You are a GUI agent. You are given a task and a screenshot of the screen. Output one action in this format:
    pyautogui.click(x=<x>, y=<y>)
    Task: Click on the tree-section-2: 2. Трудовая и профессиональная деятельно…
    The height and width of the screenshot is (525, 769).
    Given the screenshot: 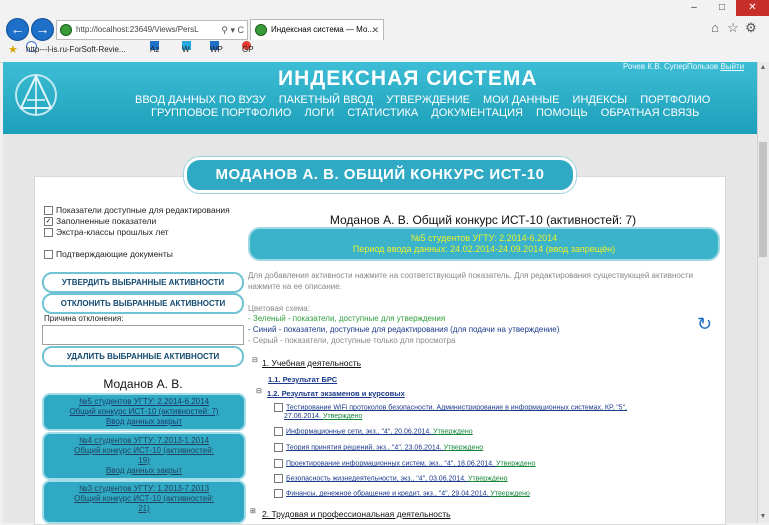 What is the action you would take?
    pyautogui.click(x=356, y=514)
    